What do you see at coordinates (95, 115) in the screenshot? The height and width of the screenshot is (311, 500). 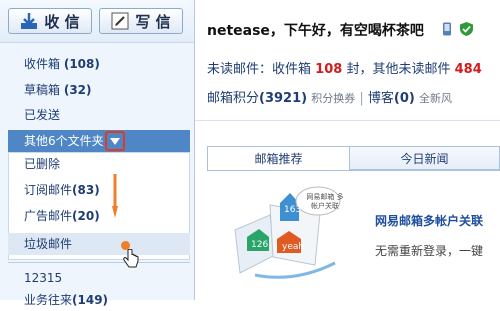 I see `folder-sent: 已发送` at bounding box center [95, 115].